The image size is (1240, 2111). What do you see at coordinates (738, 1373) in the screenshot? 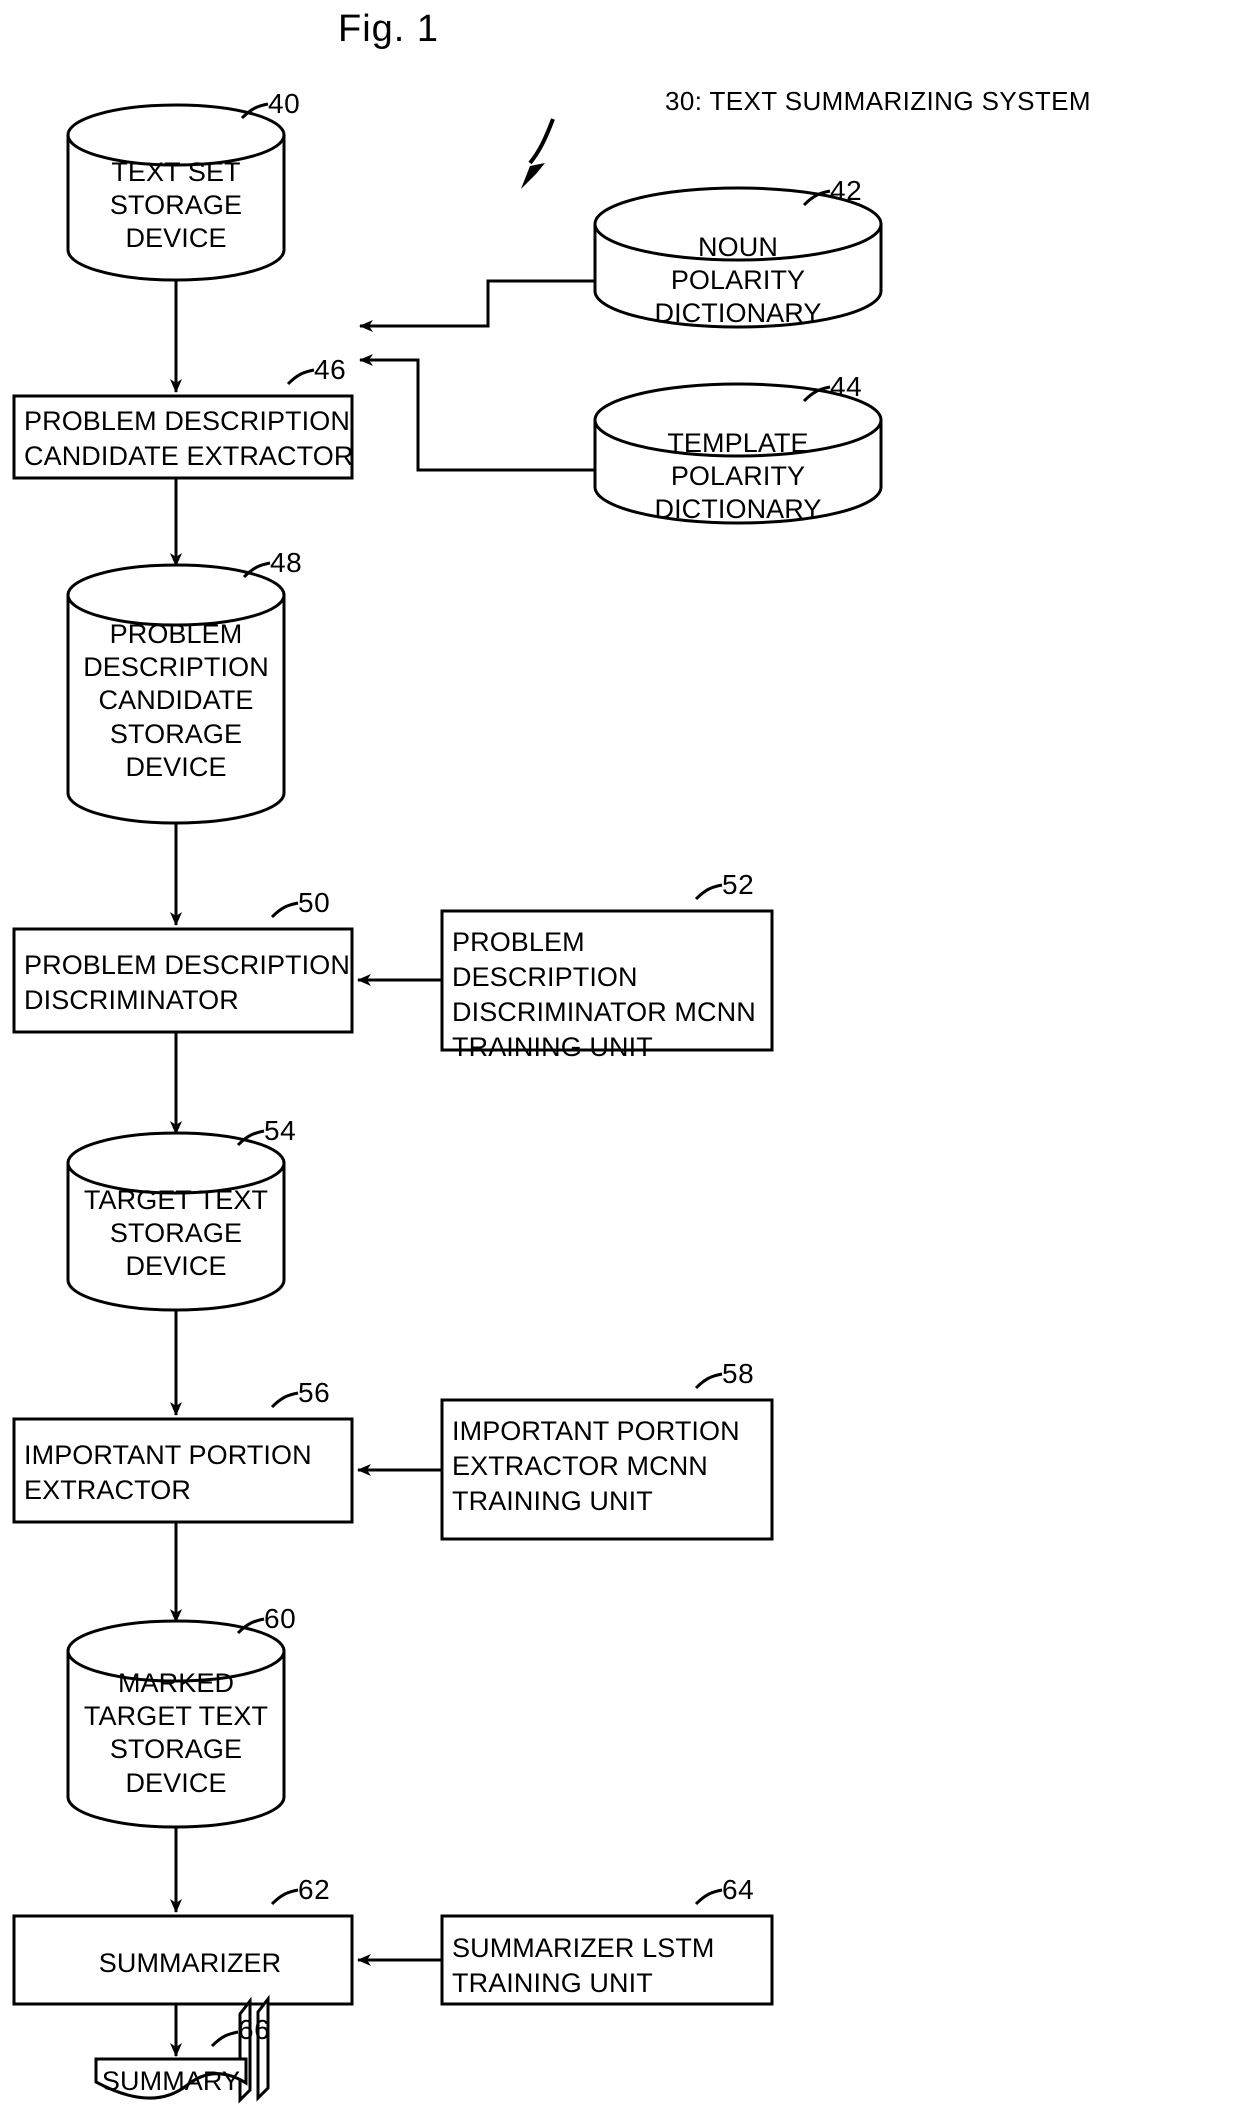
I see `ref-number-58: 58` at bounding box center [738, 1373].